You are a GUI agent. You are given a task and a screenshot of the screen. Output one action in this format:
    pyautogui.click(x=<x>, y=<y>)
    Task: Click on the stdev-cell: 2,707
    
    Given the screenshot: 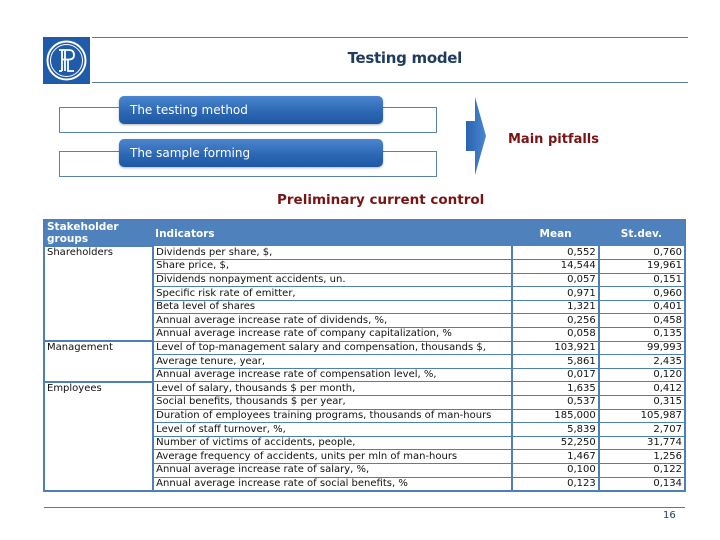 What is the action you would take?
    pyautogui.click(x=641, y=429)
    